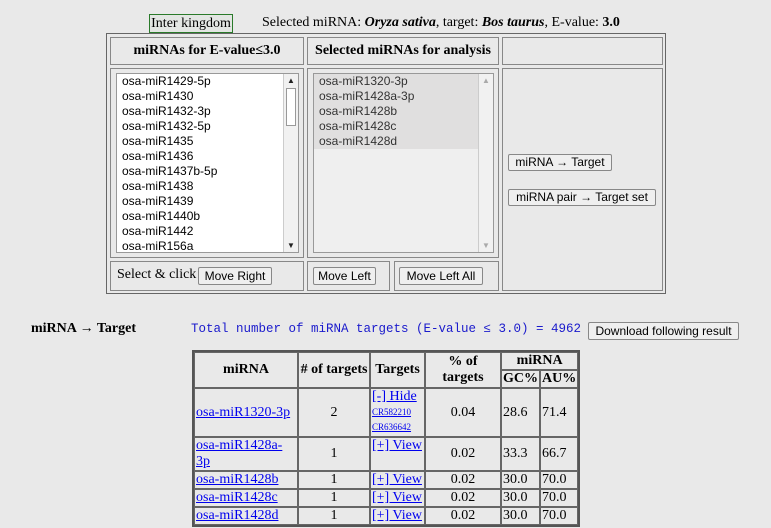 The width and height of the screenshot is (771, 528). Describe the element at coordinates (334, 370) in the screenshot. I see `col-header-num-targets: # of targets` at that location.